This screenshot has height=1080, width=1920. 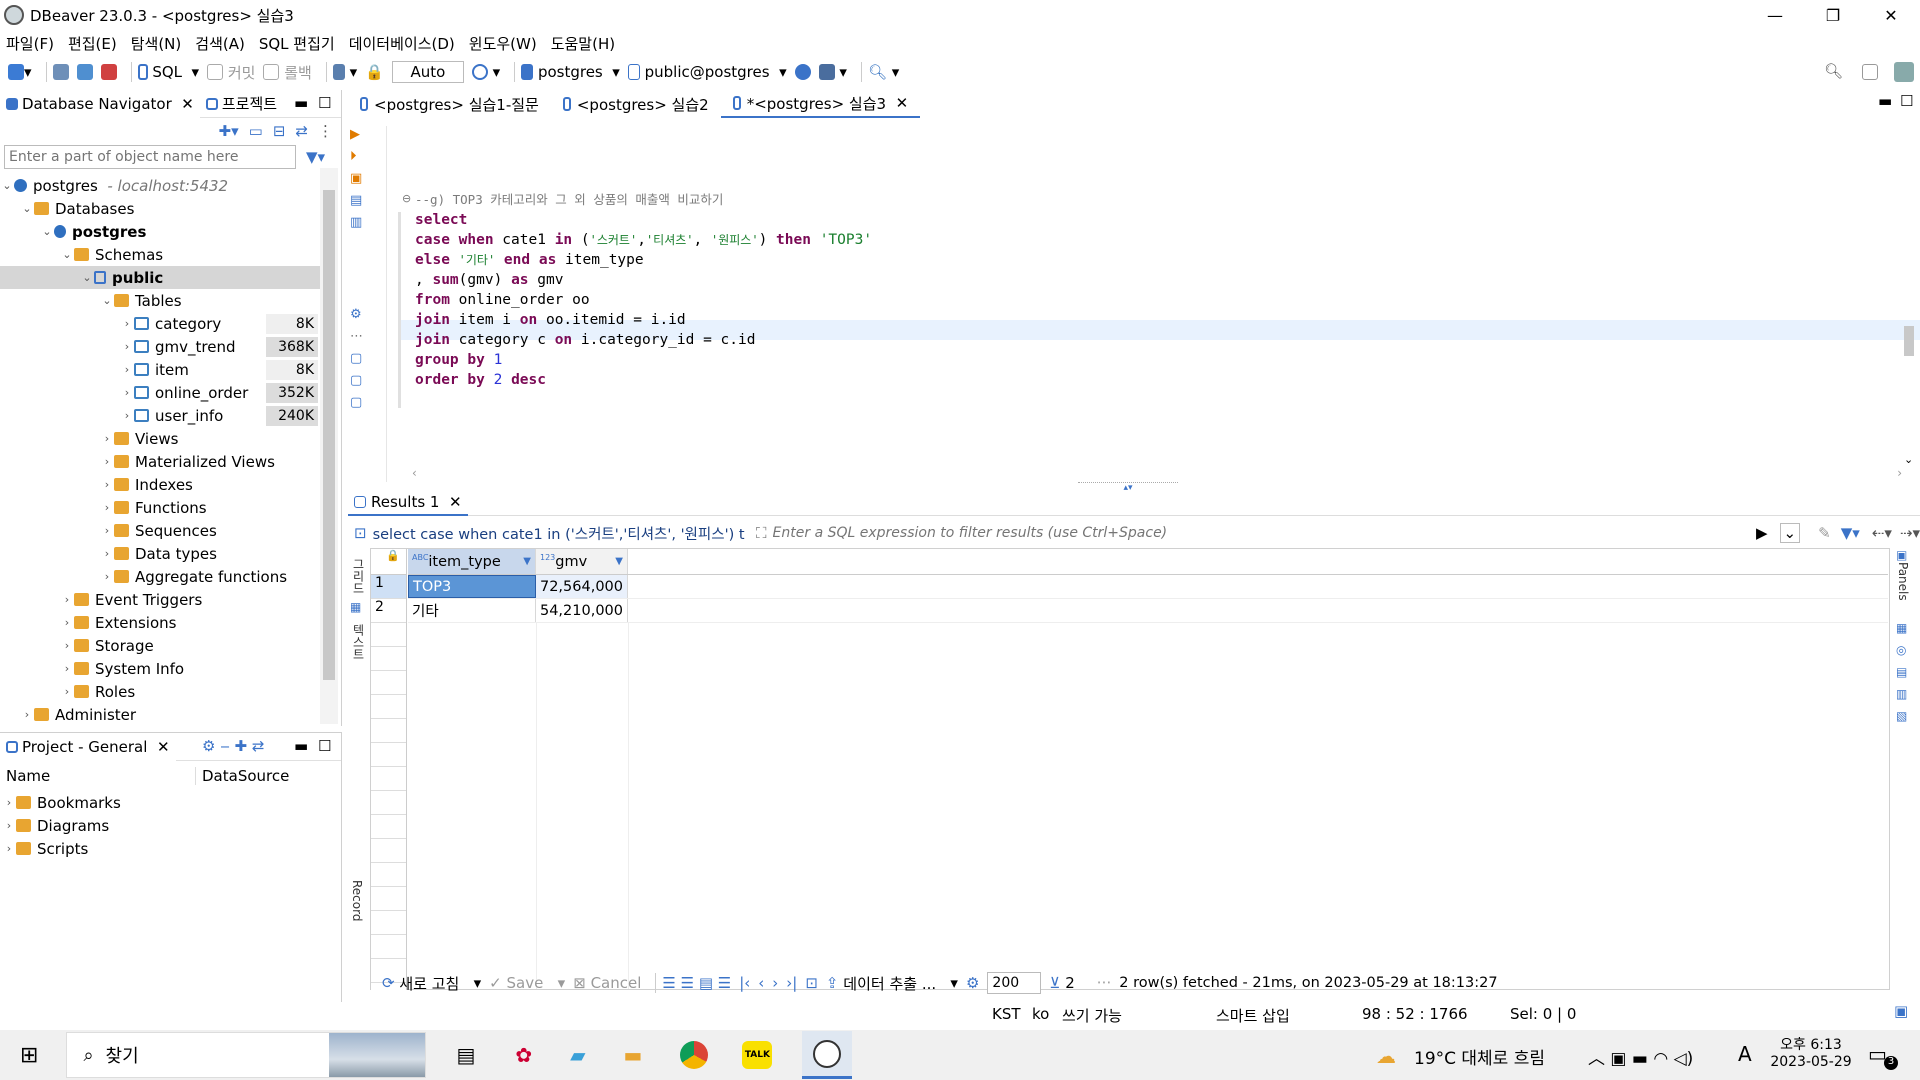 What do you see at coordinates (707, 72) in the screenshot?
I see `schema-selector: public@postgres ▾` at bounding box center [707, 72].